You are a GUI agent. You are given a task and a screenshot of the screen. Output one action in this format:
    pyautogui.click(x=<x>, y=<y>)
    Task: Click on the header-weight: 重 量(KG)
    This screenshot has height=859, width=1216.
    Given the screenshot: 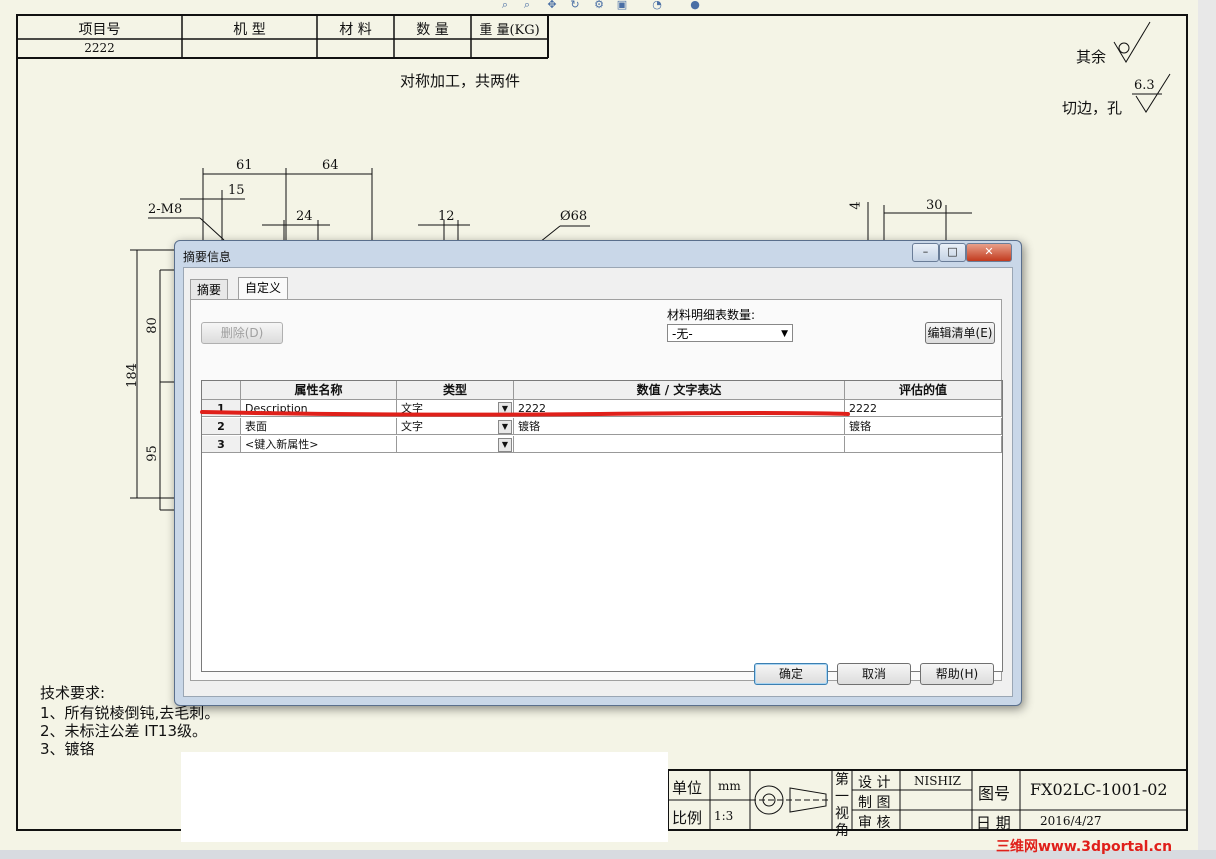 What is the action you would take?
    pyautogui.click(x=509, y=30)
    